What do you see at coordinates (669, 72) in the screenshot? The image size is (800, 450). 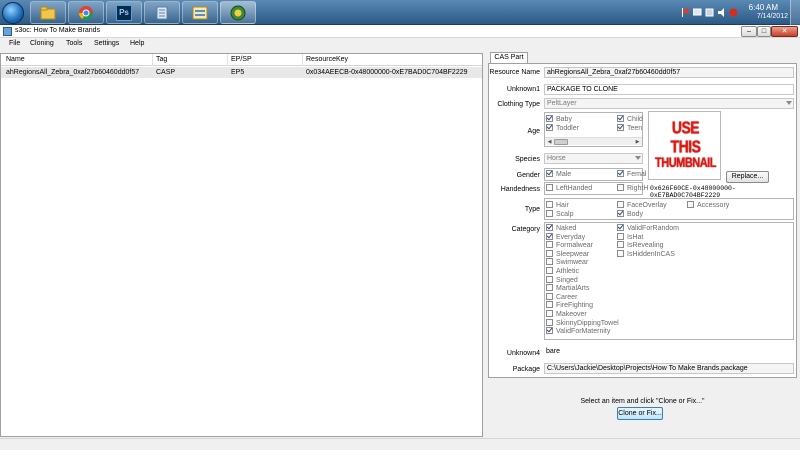 I see `resource-name-field: ahRegionsAll_Zebra_0xaf27b60460dd0f57` at bounding box center [669, 72].